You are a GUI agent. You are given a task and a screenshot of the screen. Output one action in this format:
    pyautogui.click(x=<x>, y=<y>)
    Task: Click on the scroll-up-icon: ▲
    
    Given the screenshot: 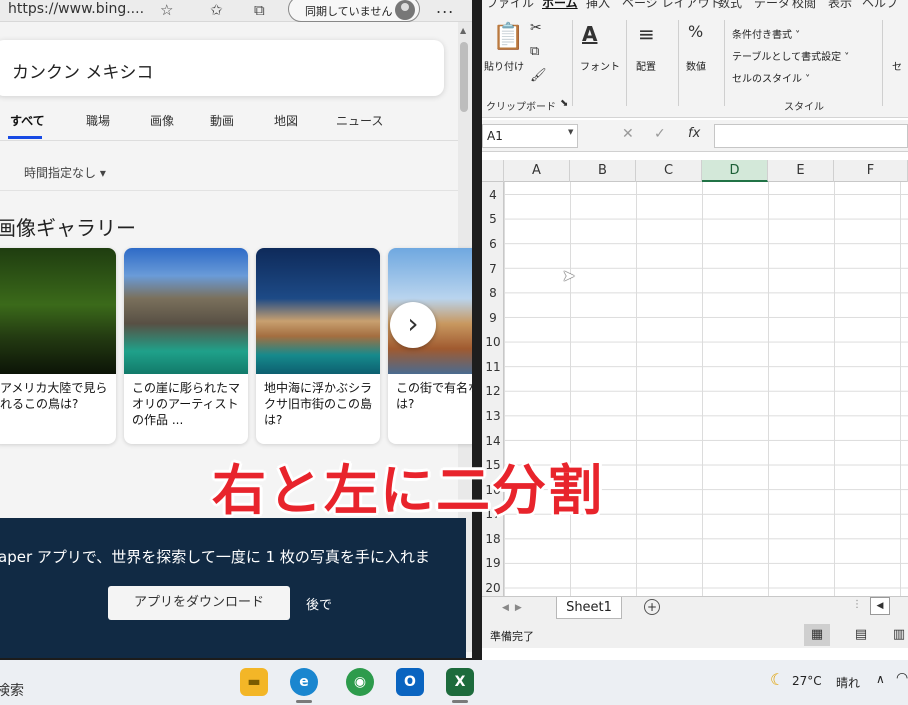 What is the action you would take?
    pyautogui.click(x=463, y=30)
    